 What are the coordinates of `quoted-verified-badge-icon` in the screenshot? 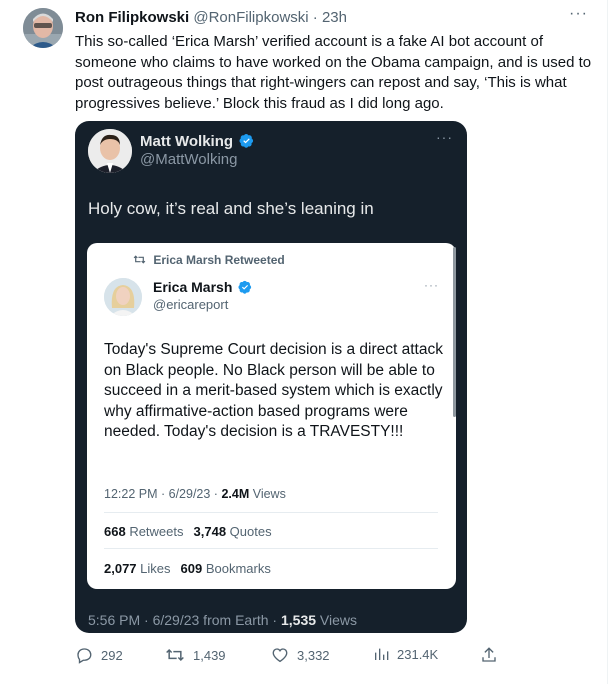 It's located at (245, 287).